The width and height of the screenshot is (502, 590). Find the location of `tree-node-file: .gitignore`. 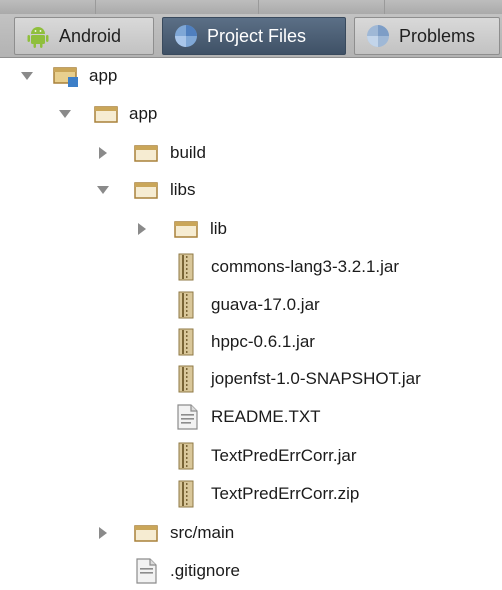

tree-node-file: .gitignore is located at coordinates (251, 571).